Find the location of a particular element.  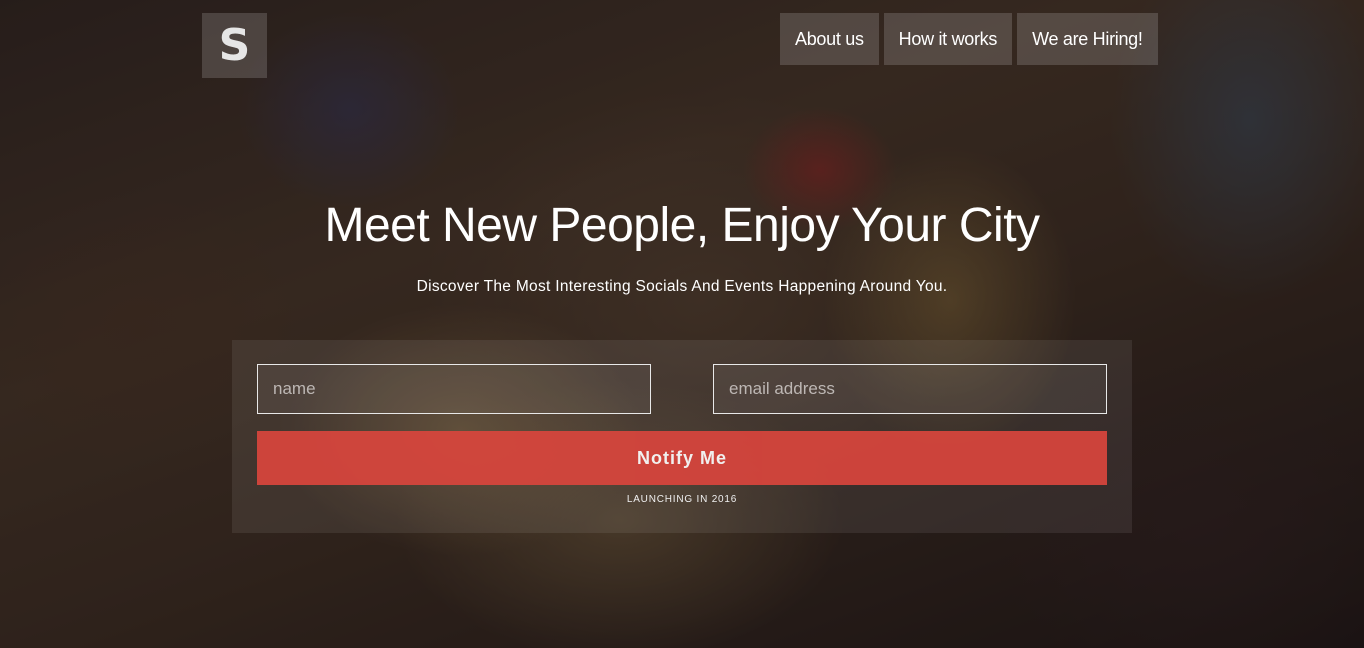

nav-item-how-it-works: How it works is located at coordinates (948, 39).